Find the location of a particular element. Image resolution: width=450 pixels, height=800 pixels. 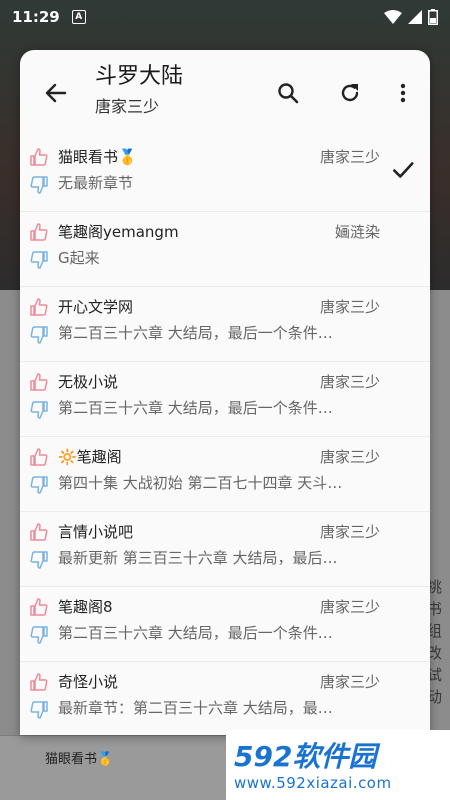

watermark-digits: 592 is located at coordinates (263, 756).